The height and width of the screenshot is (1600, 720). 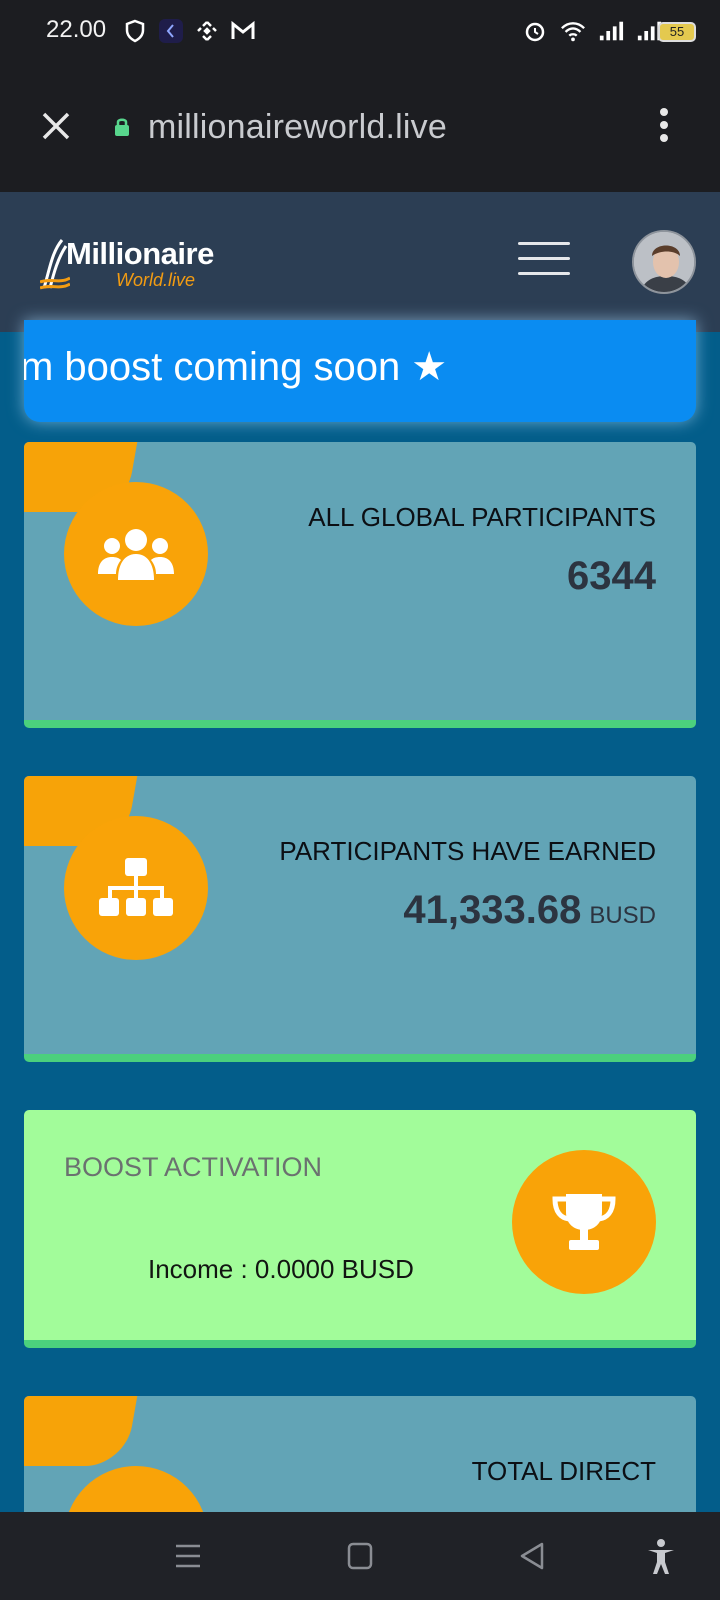 What do you see at coordinates (622, 915) in the screenshot?
I see `card-value-unit: BUSD` at bounding box center [622, 915].